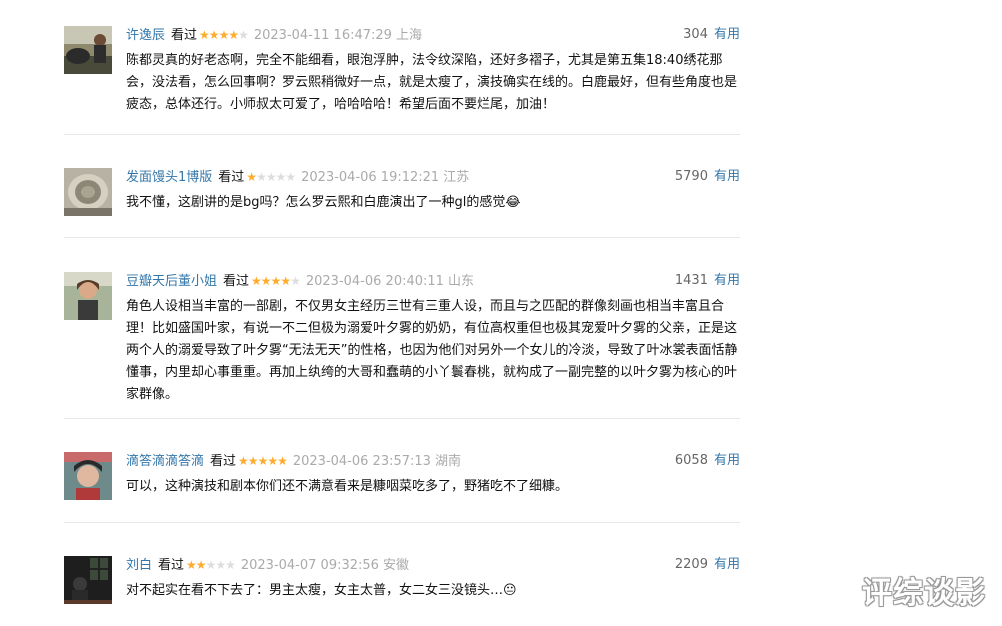 This screenshot has width=1002, height=626. Describe the element at coordinates (433, 565) in the screenshot. I see `comment-meta: 刘白 看过 ★★★★★ 2023-04-07 09:32:56 安徽 2209 有用` at that location.